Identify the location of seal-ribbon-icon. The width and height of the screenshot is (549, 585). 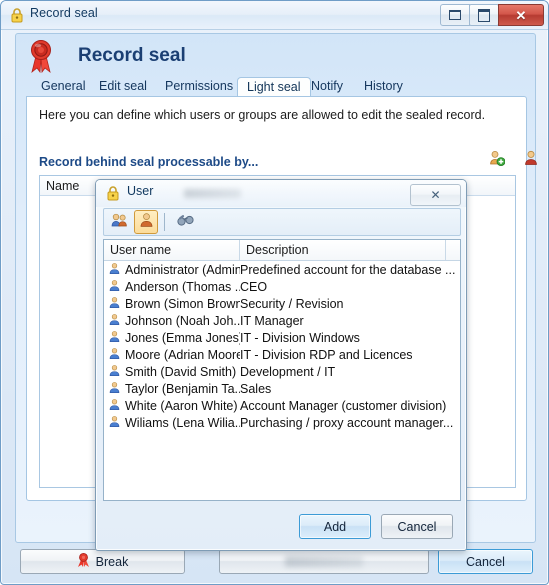
(41, 56).